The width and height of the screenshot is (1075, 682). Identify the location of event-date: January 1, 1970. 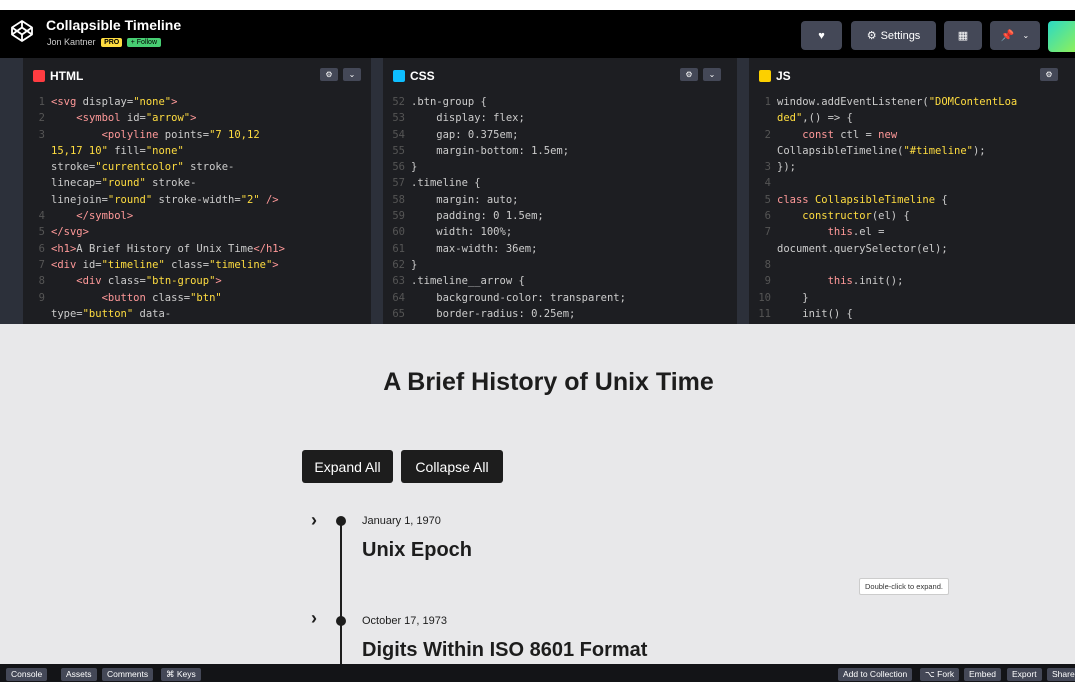
(401, 521).